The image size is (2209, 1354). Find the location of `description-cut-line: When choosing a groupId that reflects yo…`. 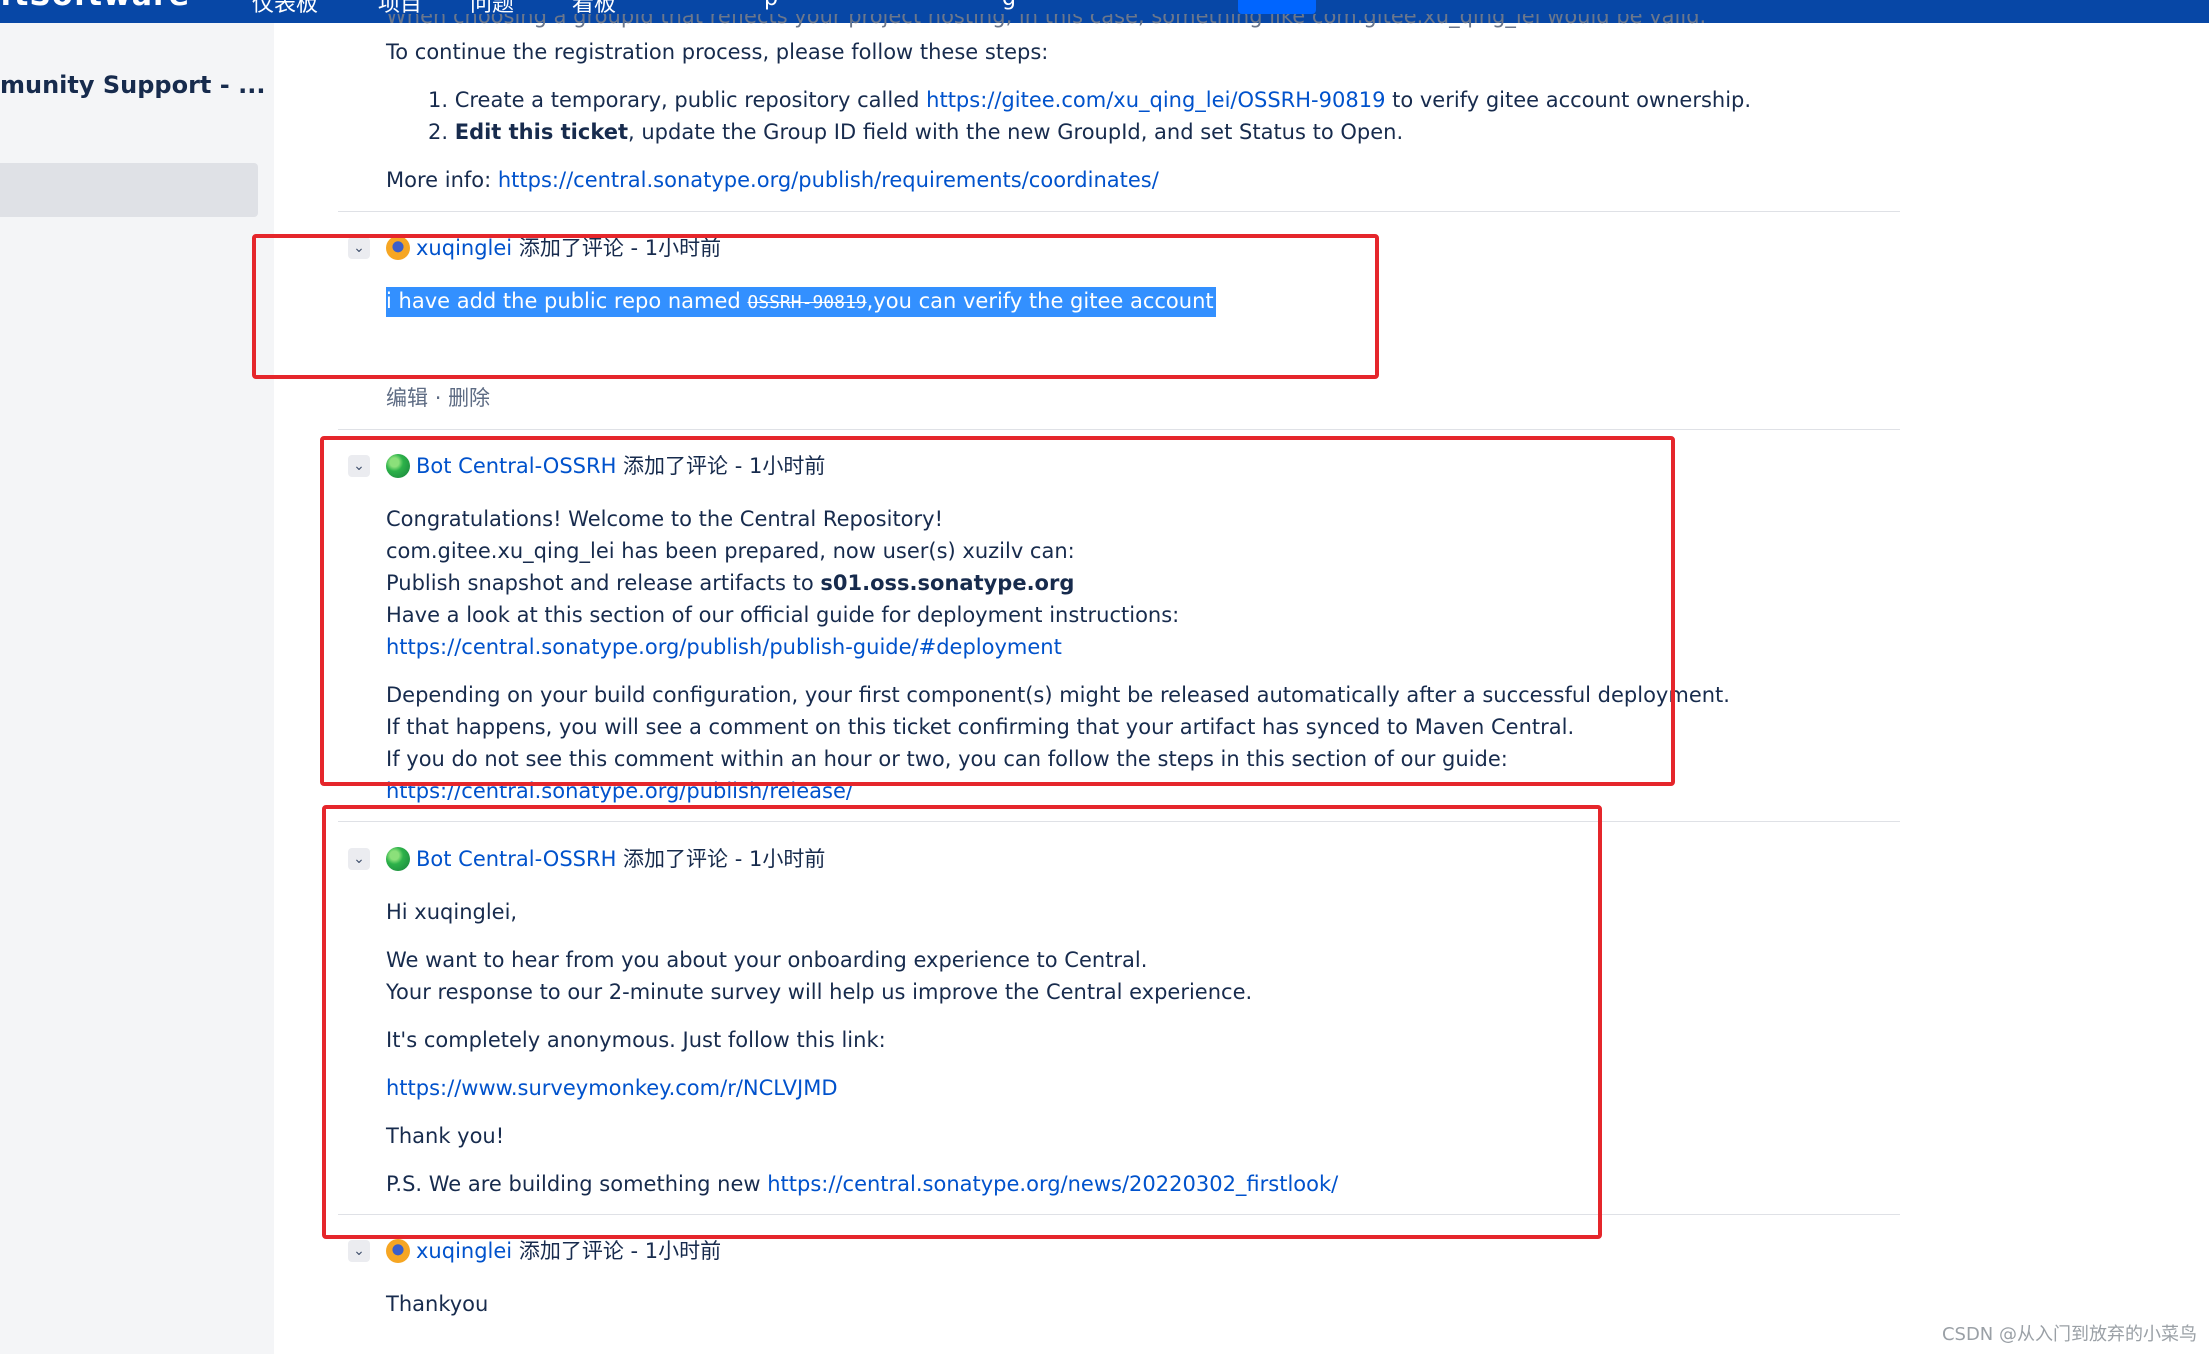

description-cut-line: When choosing a groupId that reflects yo… is located at coordinates (1046, 16).